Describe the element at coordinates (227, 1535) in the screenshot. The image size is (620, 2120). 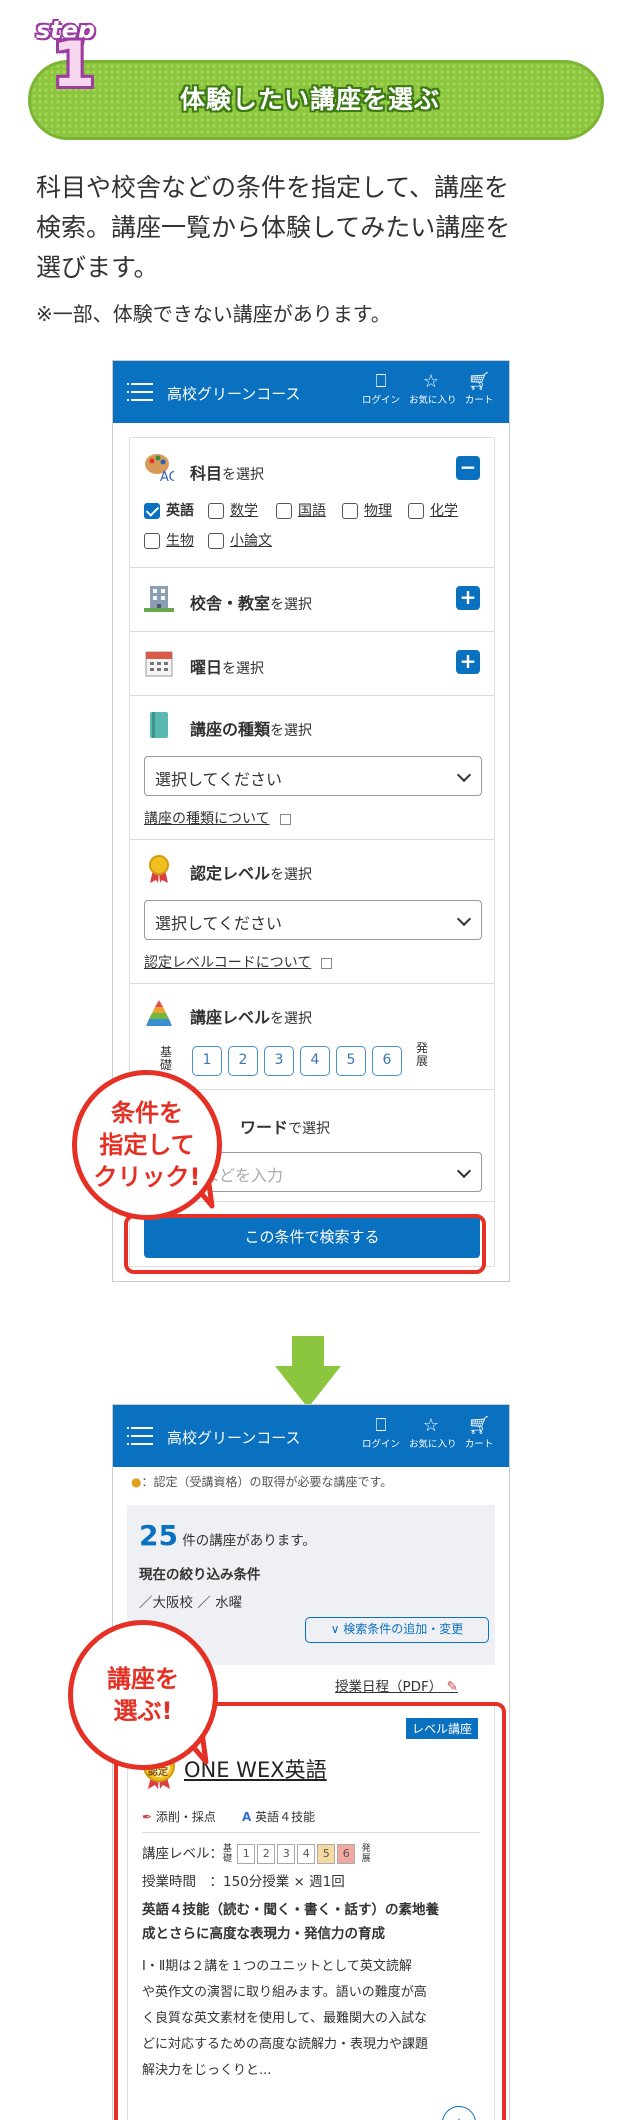
I see `result-count: 25 件の講座があります。` at that location.